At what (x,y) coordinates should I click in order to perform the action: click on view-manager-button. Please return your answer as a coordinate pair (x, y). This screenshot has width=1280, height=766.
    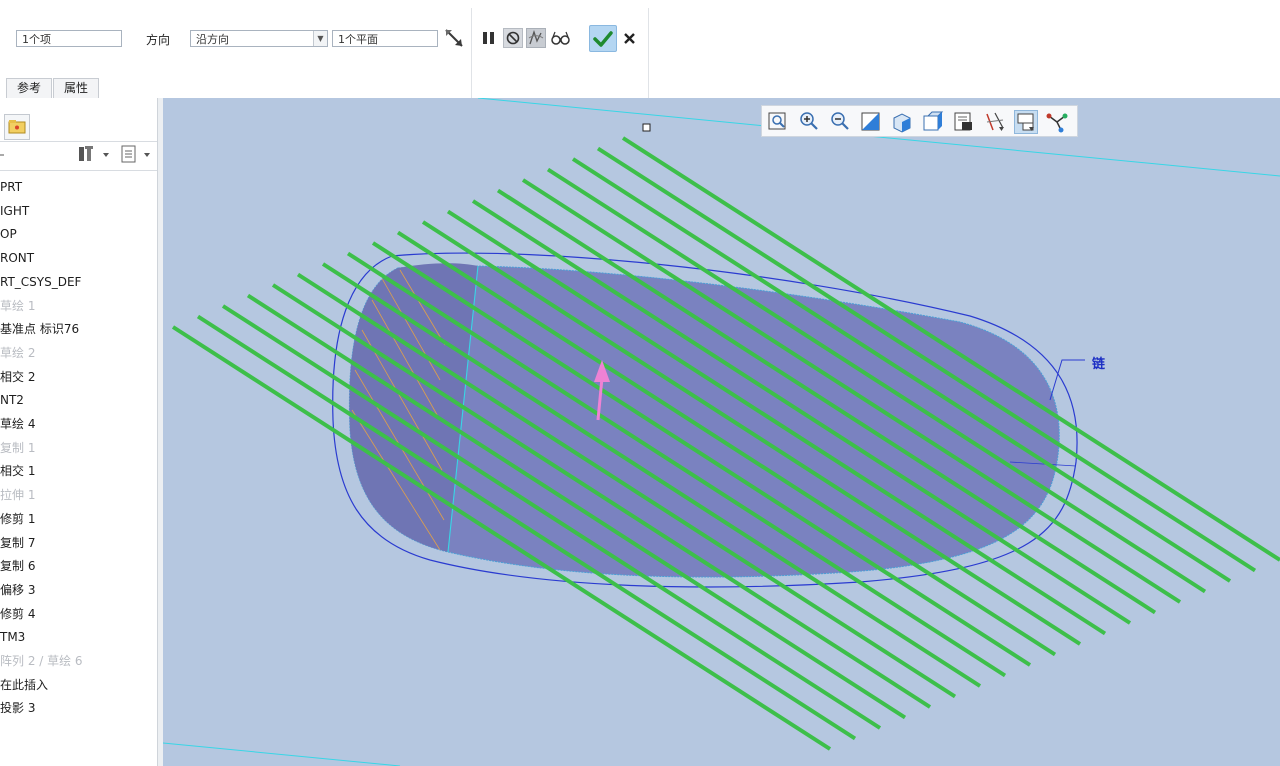
    Looking at the image, I should click on (964, 122).